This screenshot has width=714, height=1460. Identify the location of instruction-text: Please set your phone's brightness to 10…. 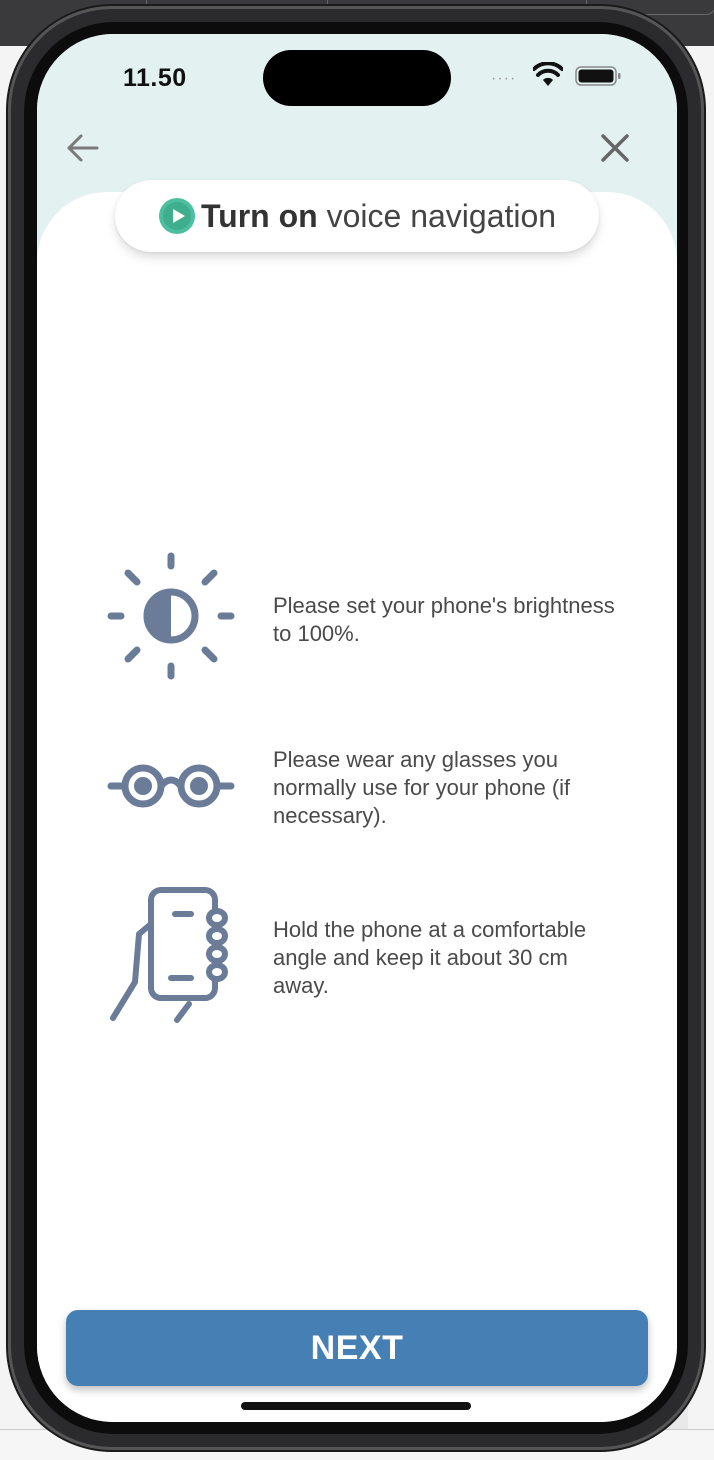
(444, 619).